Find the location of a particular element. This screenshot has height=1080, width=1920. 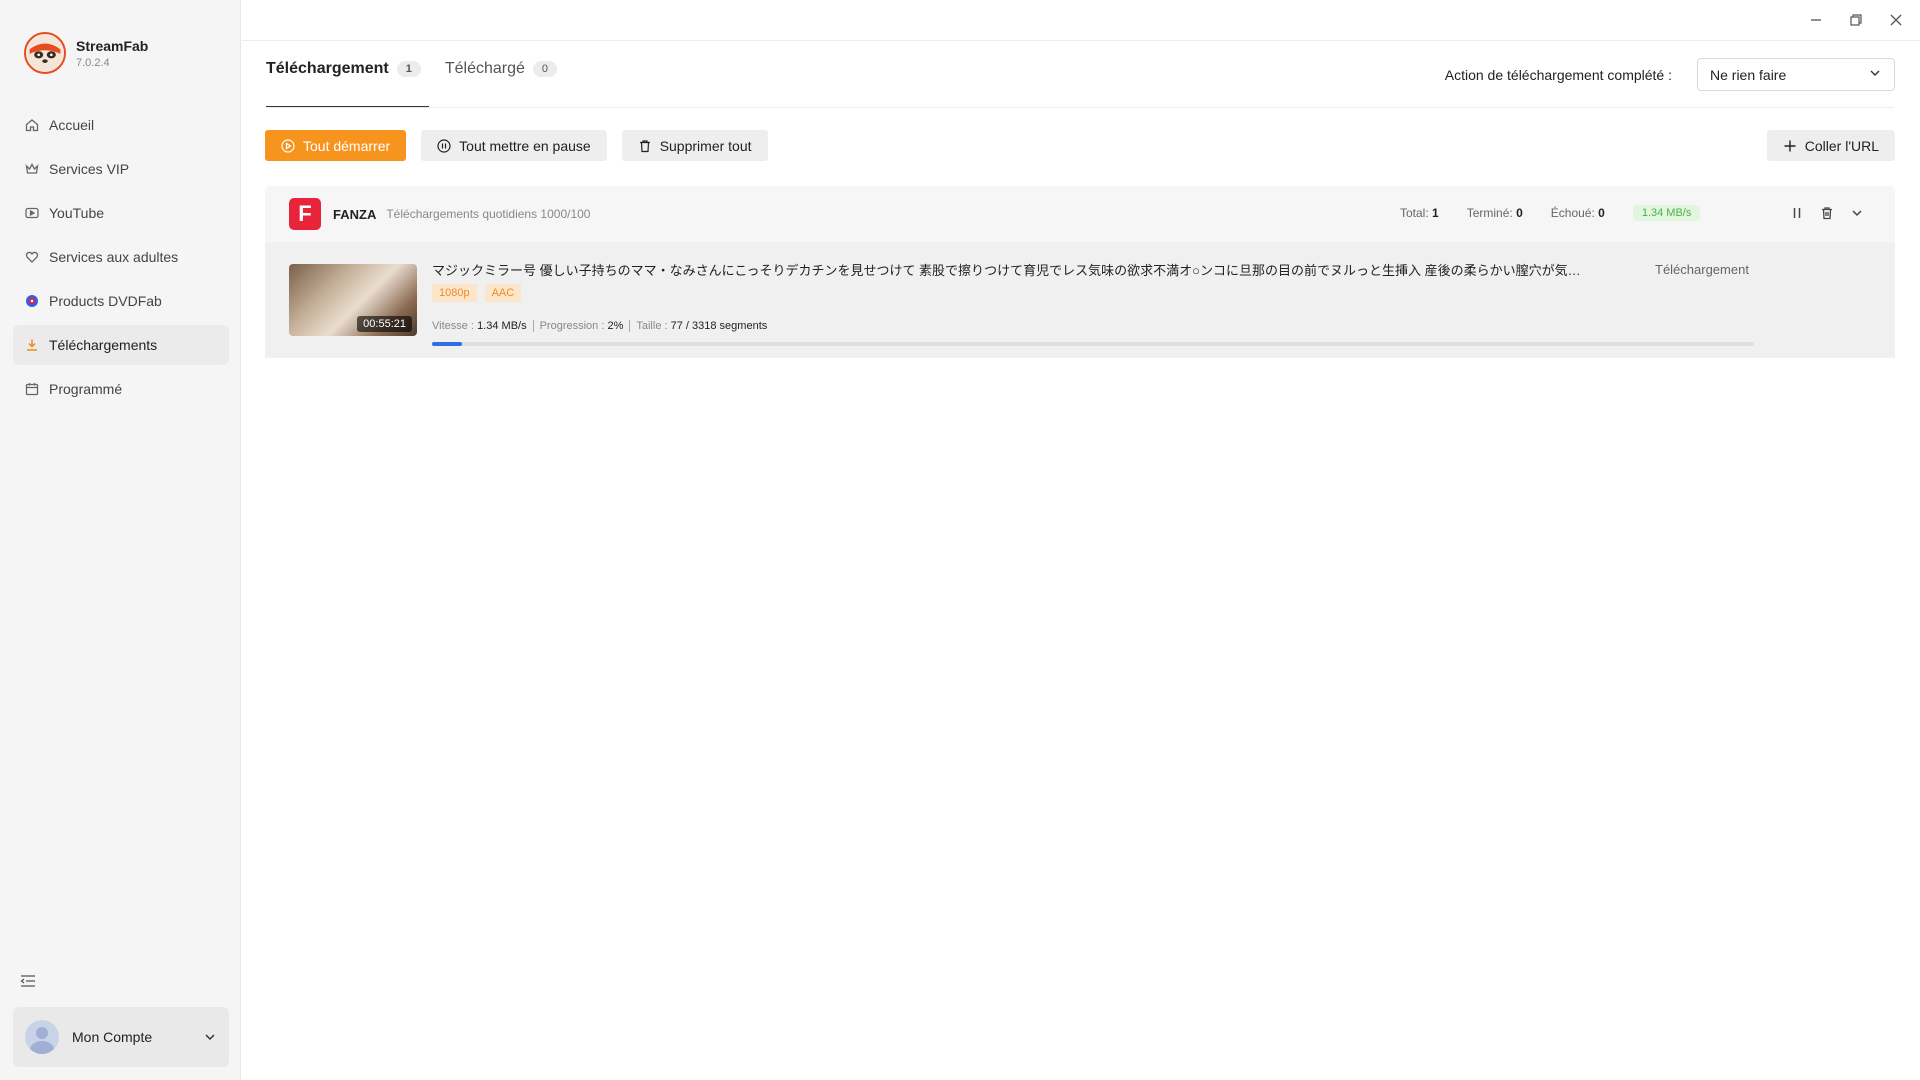

tab-label: Téléchargé is located at coordinates (484, 68).